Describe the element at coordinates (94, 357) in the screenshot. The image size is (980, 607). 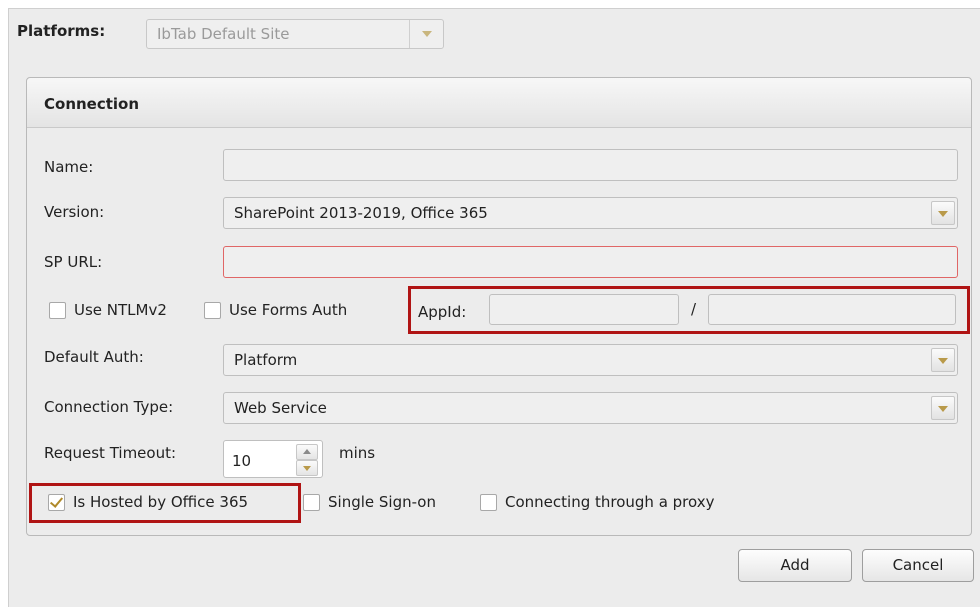
I see `default-auth-label: Default Auth:` at that location.